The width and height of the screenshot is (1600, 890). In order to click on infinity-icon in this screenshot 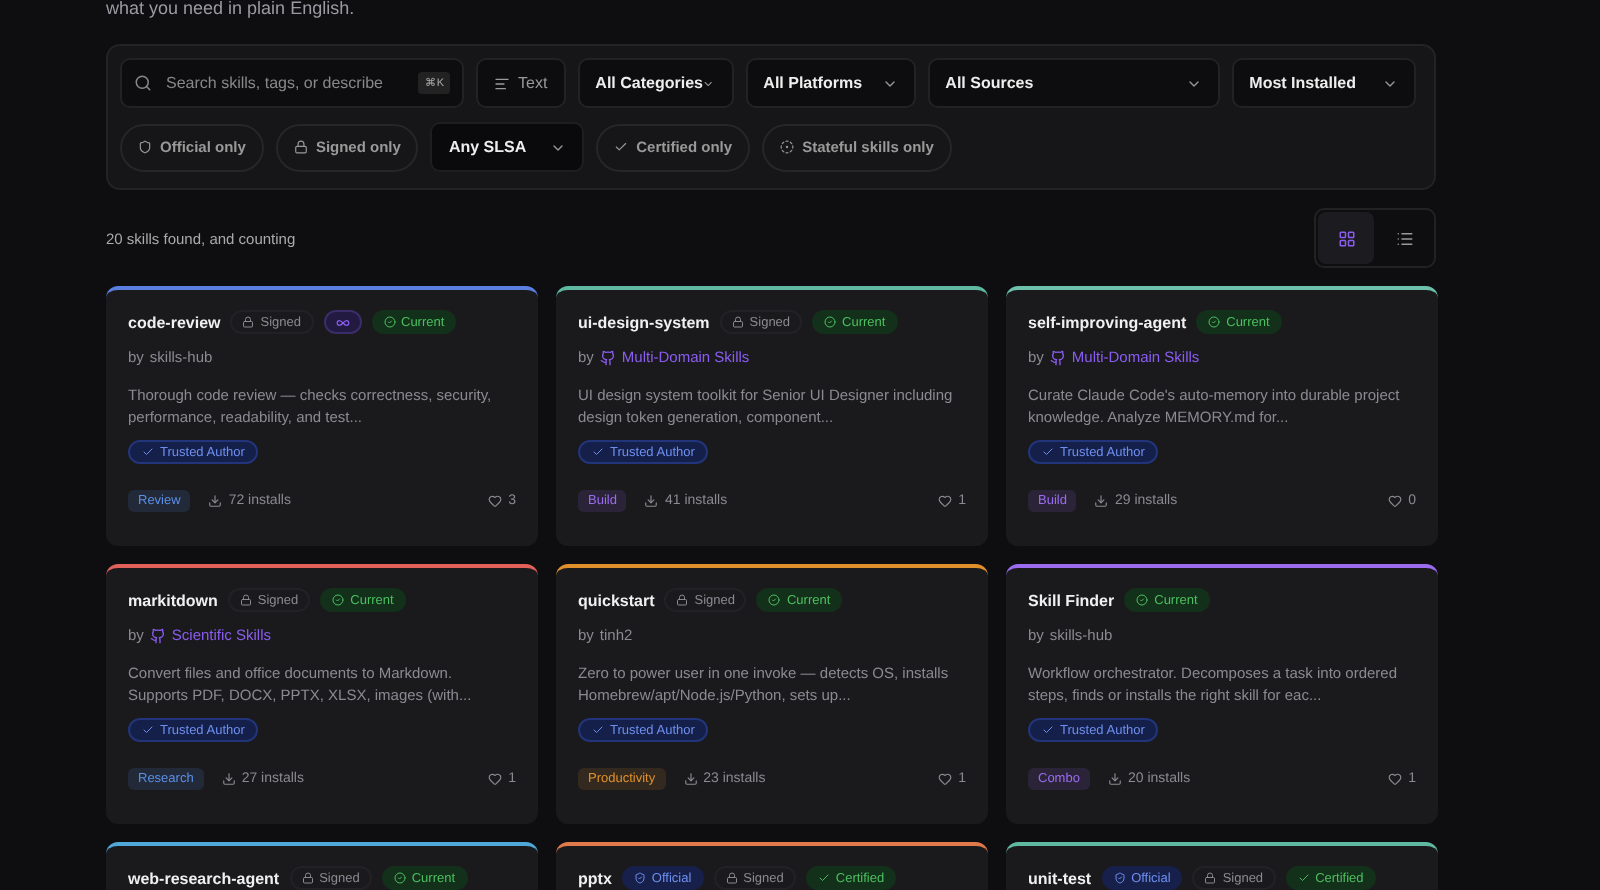, I will do `click(342, 322)`.